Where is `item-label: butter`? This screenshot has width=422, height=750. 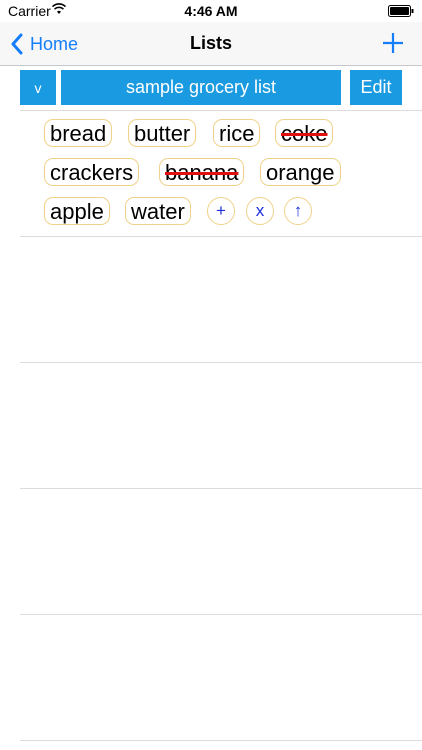
item-label: butter is located at coordinates (162, 133).